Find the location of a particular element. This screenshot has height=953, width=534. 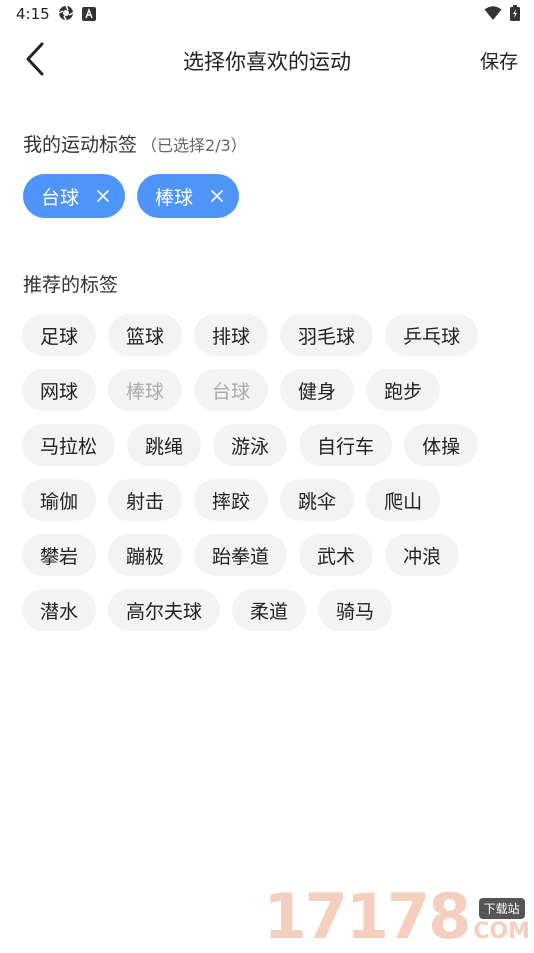

selected-tag-label: 棒球 is located at coordinates (174, 197).